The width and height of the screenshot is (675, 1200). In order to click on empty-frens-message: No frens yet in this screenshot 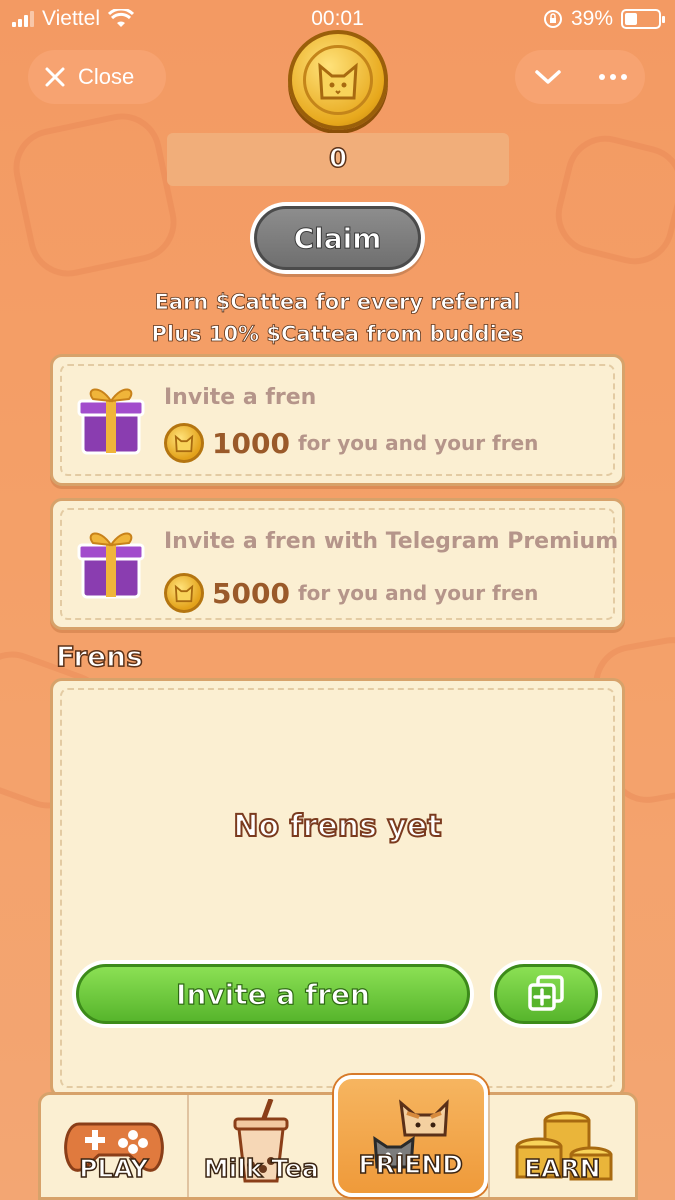, I will do `click(337, 826)`.